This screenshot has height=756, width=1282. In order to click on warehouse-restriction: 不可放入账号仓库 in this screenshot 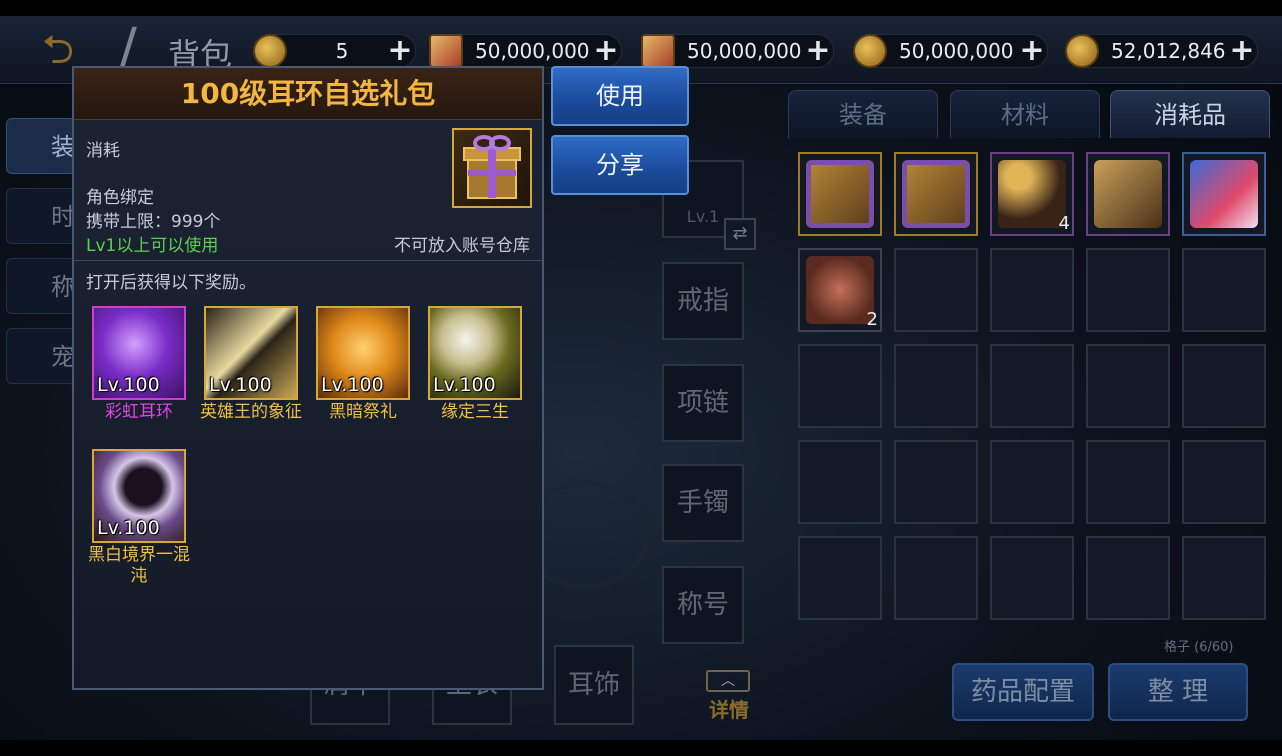, I will do `click(462, 246)`.